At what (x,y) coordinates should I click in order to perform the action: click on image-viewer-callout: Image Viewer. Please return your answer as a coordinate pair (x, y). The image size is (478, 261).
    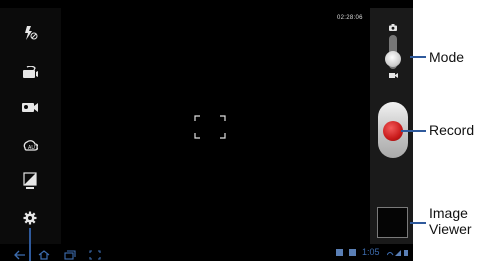
    Looking at the image, I should click on (450, 221).